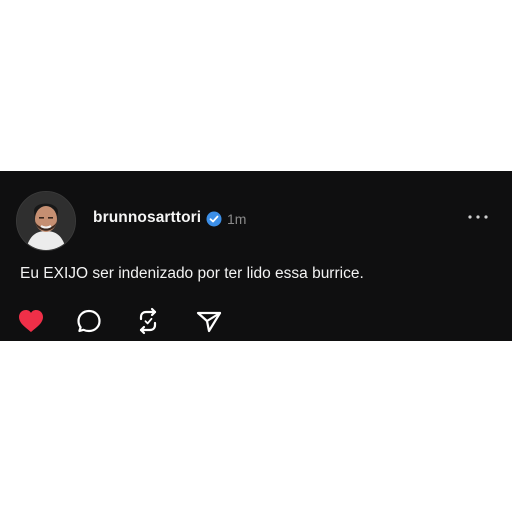 The height and width of the screenshot is (512, 512). Describe the element at coordinates (46, 221) in the screenshot. I see `avatar` at that location.